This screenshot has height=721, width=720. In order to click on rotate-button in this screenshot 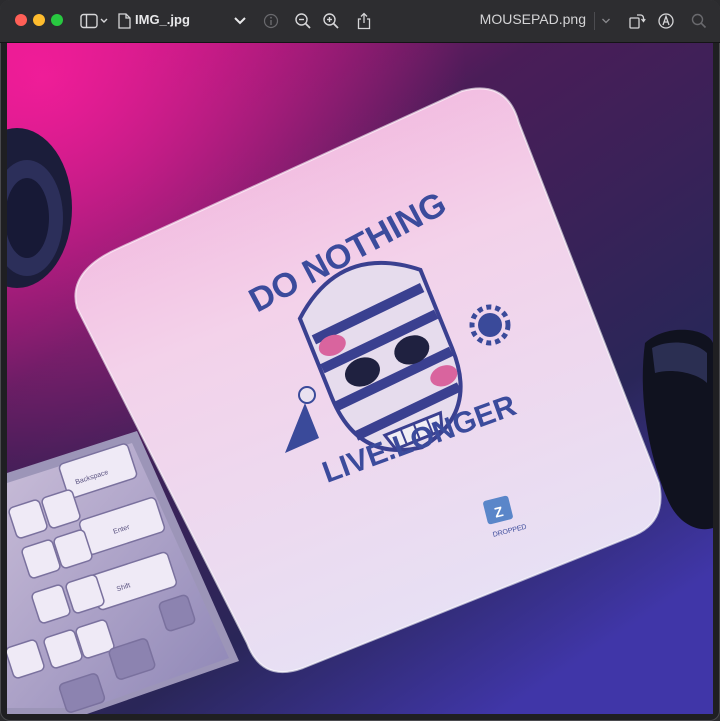, I will do `click(637, 21)`.